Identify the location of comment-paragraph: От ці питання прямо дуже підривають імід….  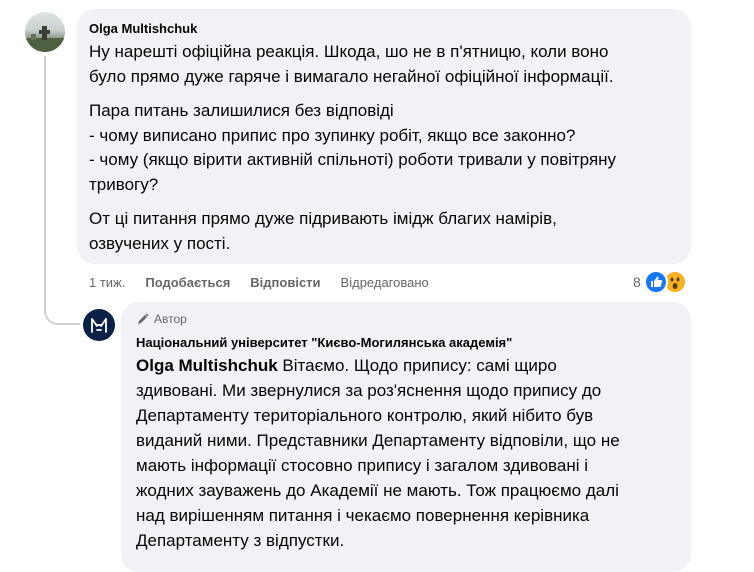
(323, 231).